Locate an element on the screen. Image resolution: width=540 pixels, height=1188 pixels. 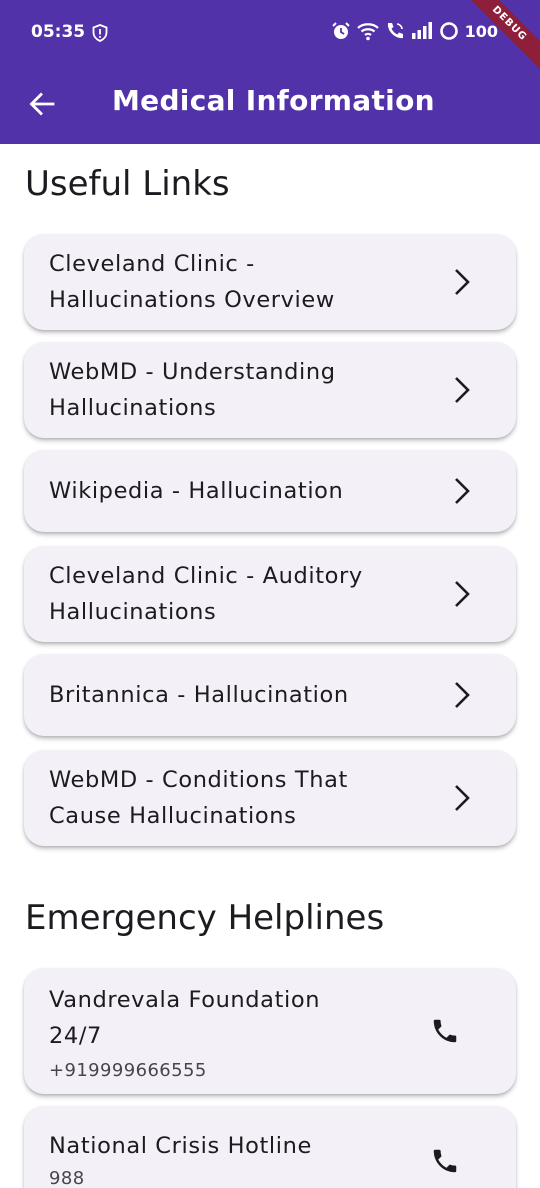
link-card: WebMD - Understanding Hallucinations is located at coordinates (270, 390).